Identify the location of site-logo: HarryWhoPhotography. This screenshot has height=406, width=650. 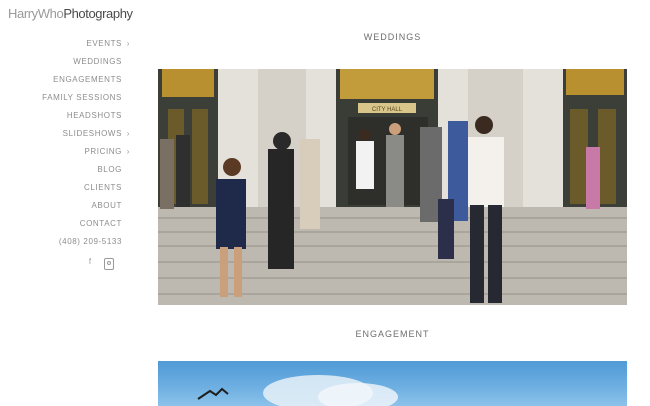
(70, 13).